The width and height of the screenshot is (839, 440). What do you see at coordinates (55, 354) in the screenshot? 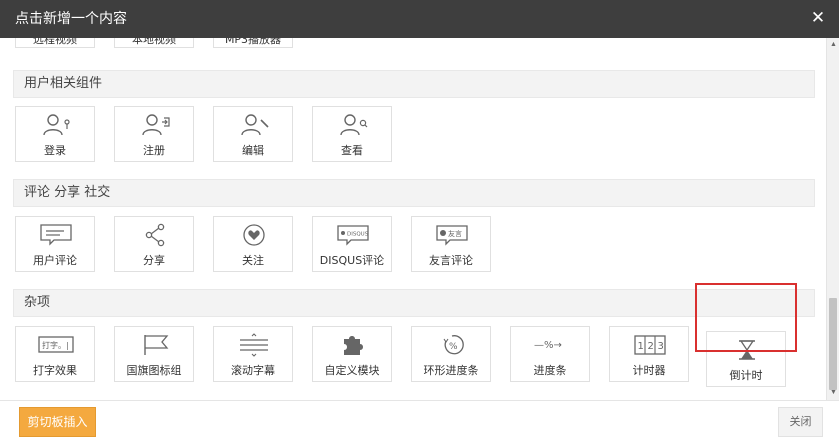
I see `tile-typing-effect: 打字。| 打字效果` at bounding box center [55, 354].